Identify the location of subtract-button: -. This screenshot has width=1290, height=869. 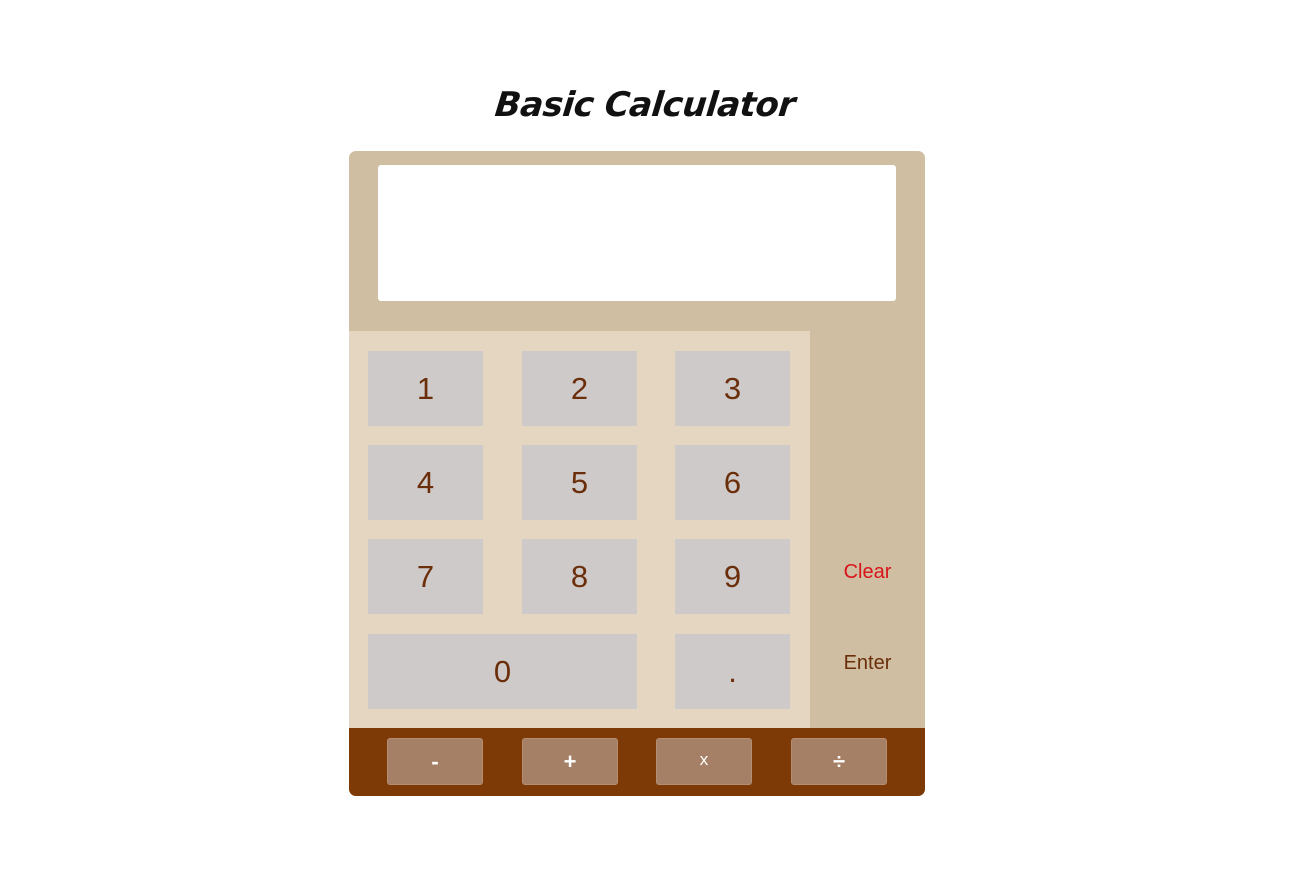
(435, 761).